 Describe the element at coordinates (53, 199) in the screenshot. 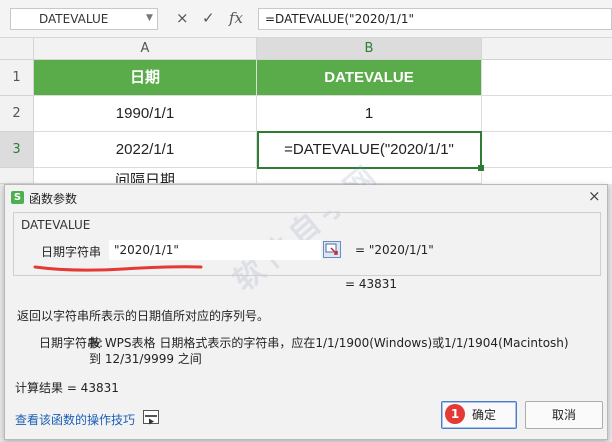

I see `dialog-title: 函数参数` at that location.